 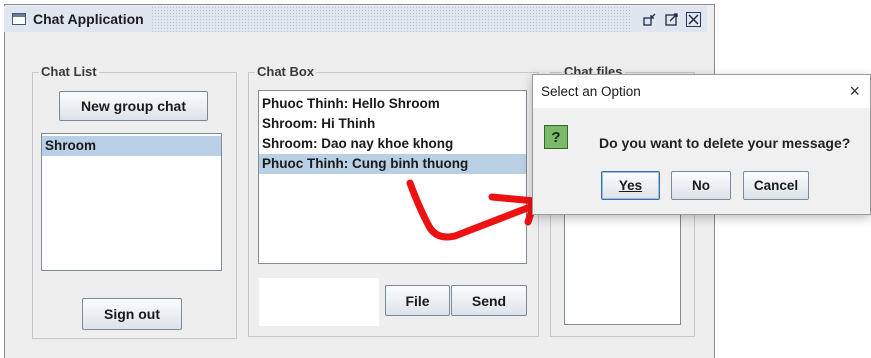 I want to click on cancel-button: Cancel, so click(x=776, y=185).